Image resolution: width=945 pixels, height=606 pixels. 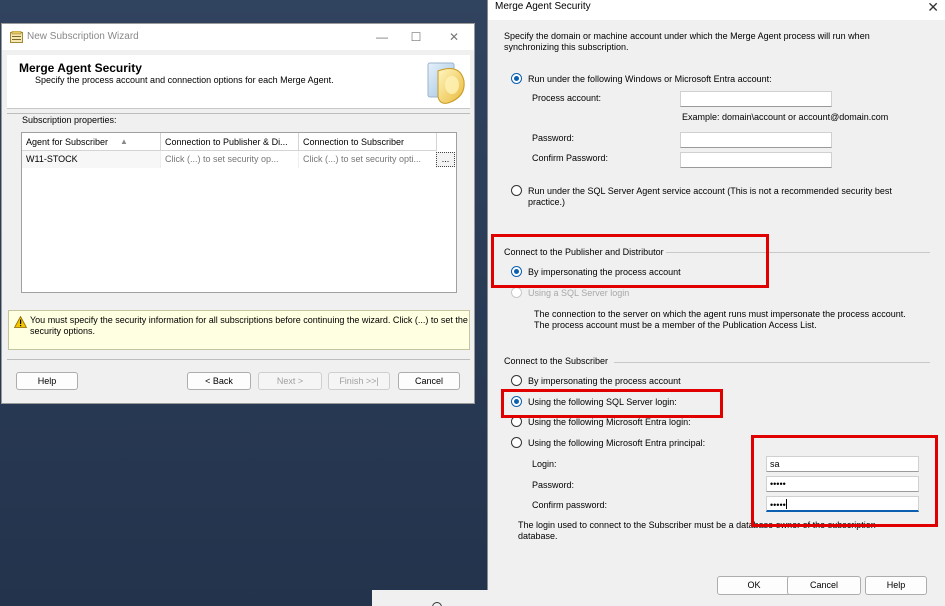 What do you see at coordinates (778, 505) in the screenshot?
I see `subscriber-confirm-password-value: •••••` at bounding box center [778, 505].